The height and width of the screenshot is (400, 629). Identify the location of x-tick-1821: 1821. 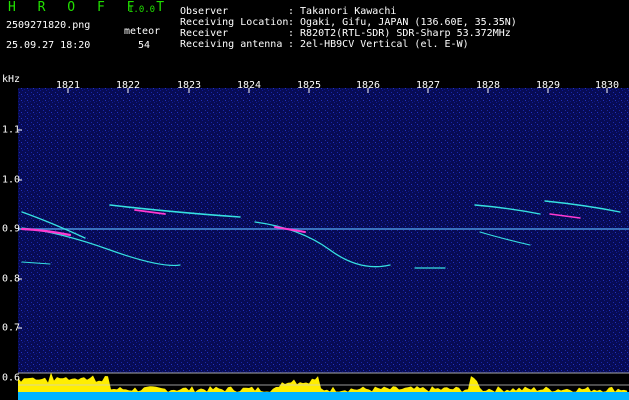
(68, 85).